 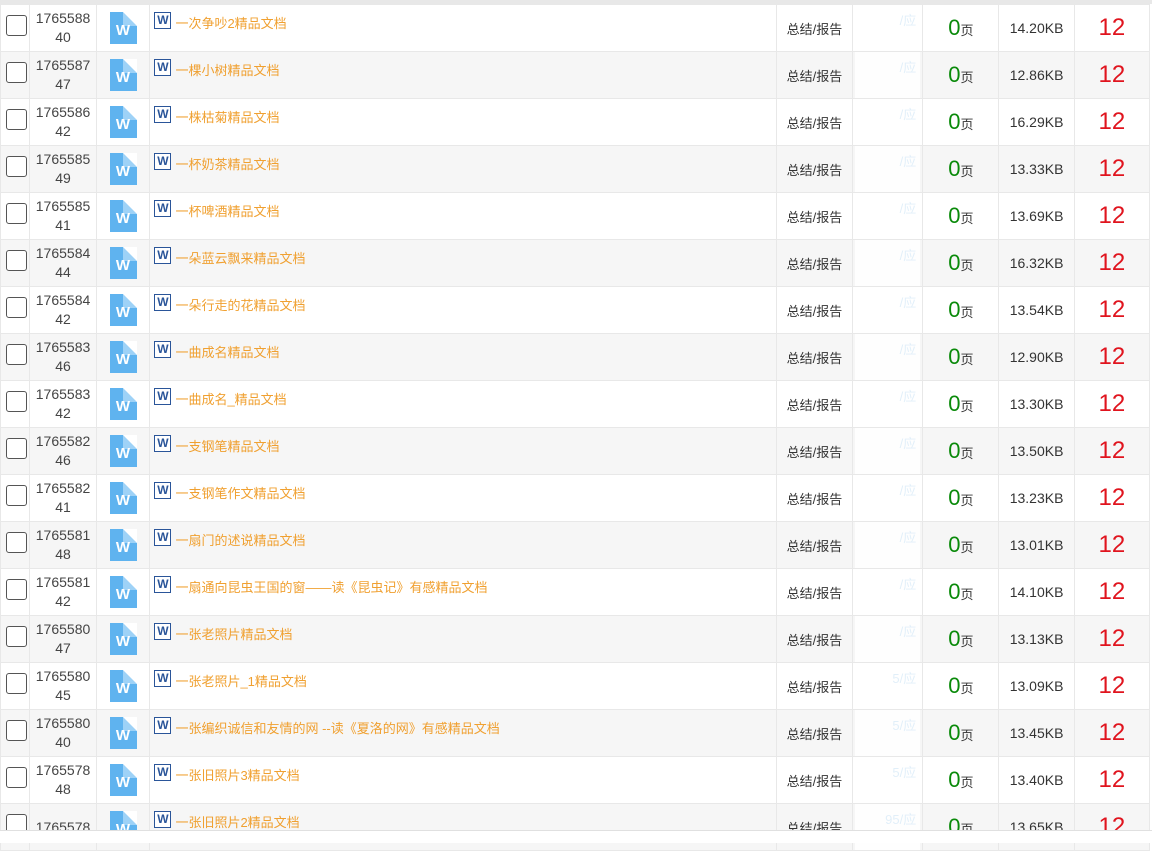 I want to click on document-title-link: 一曲成名精品文档, so click(x=227, y=351).